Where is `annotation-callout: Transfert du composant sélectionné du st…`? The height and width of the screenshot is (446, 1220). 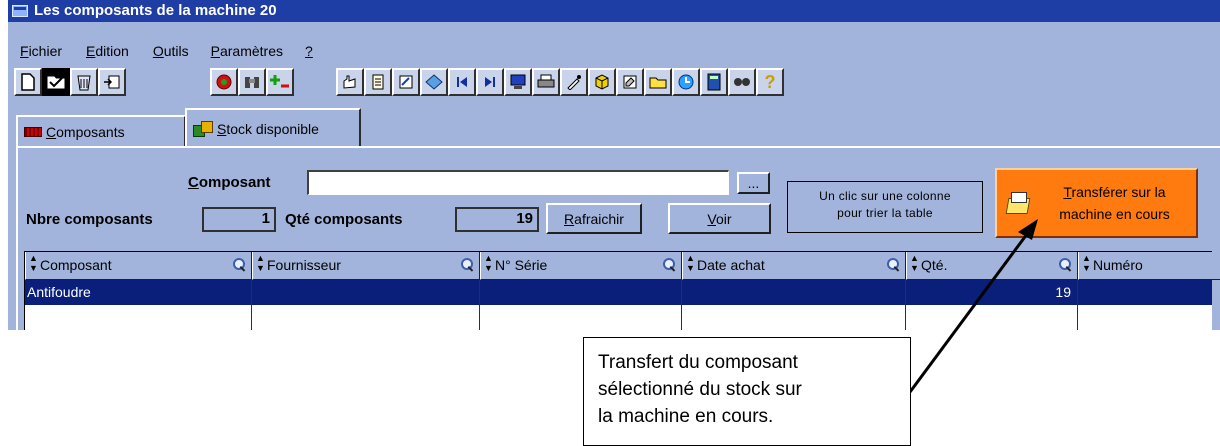 annotation-callout: Transfert du composant sélectionné du st… is located at coordinates (747, 391).